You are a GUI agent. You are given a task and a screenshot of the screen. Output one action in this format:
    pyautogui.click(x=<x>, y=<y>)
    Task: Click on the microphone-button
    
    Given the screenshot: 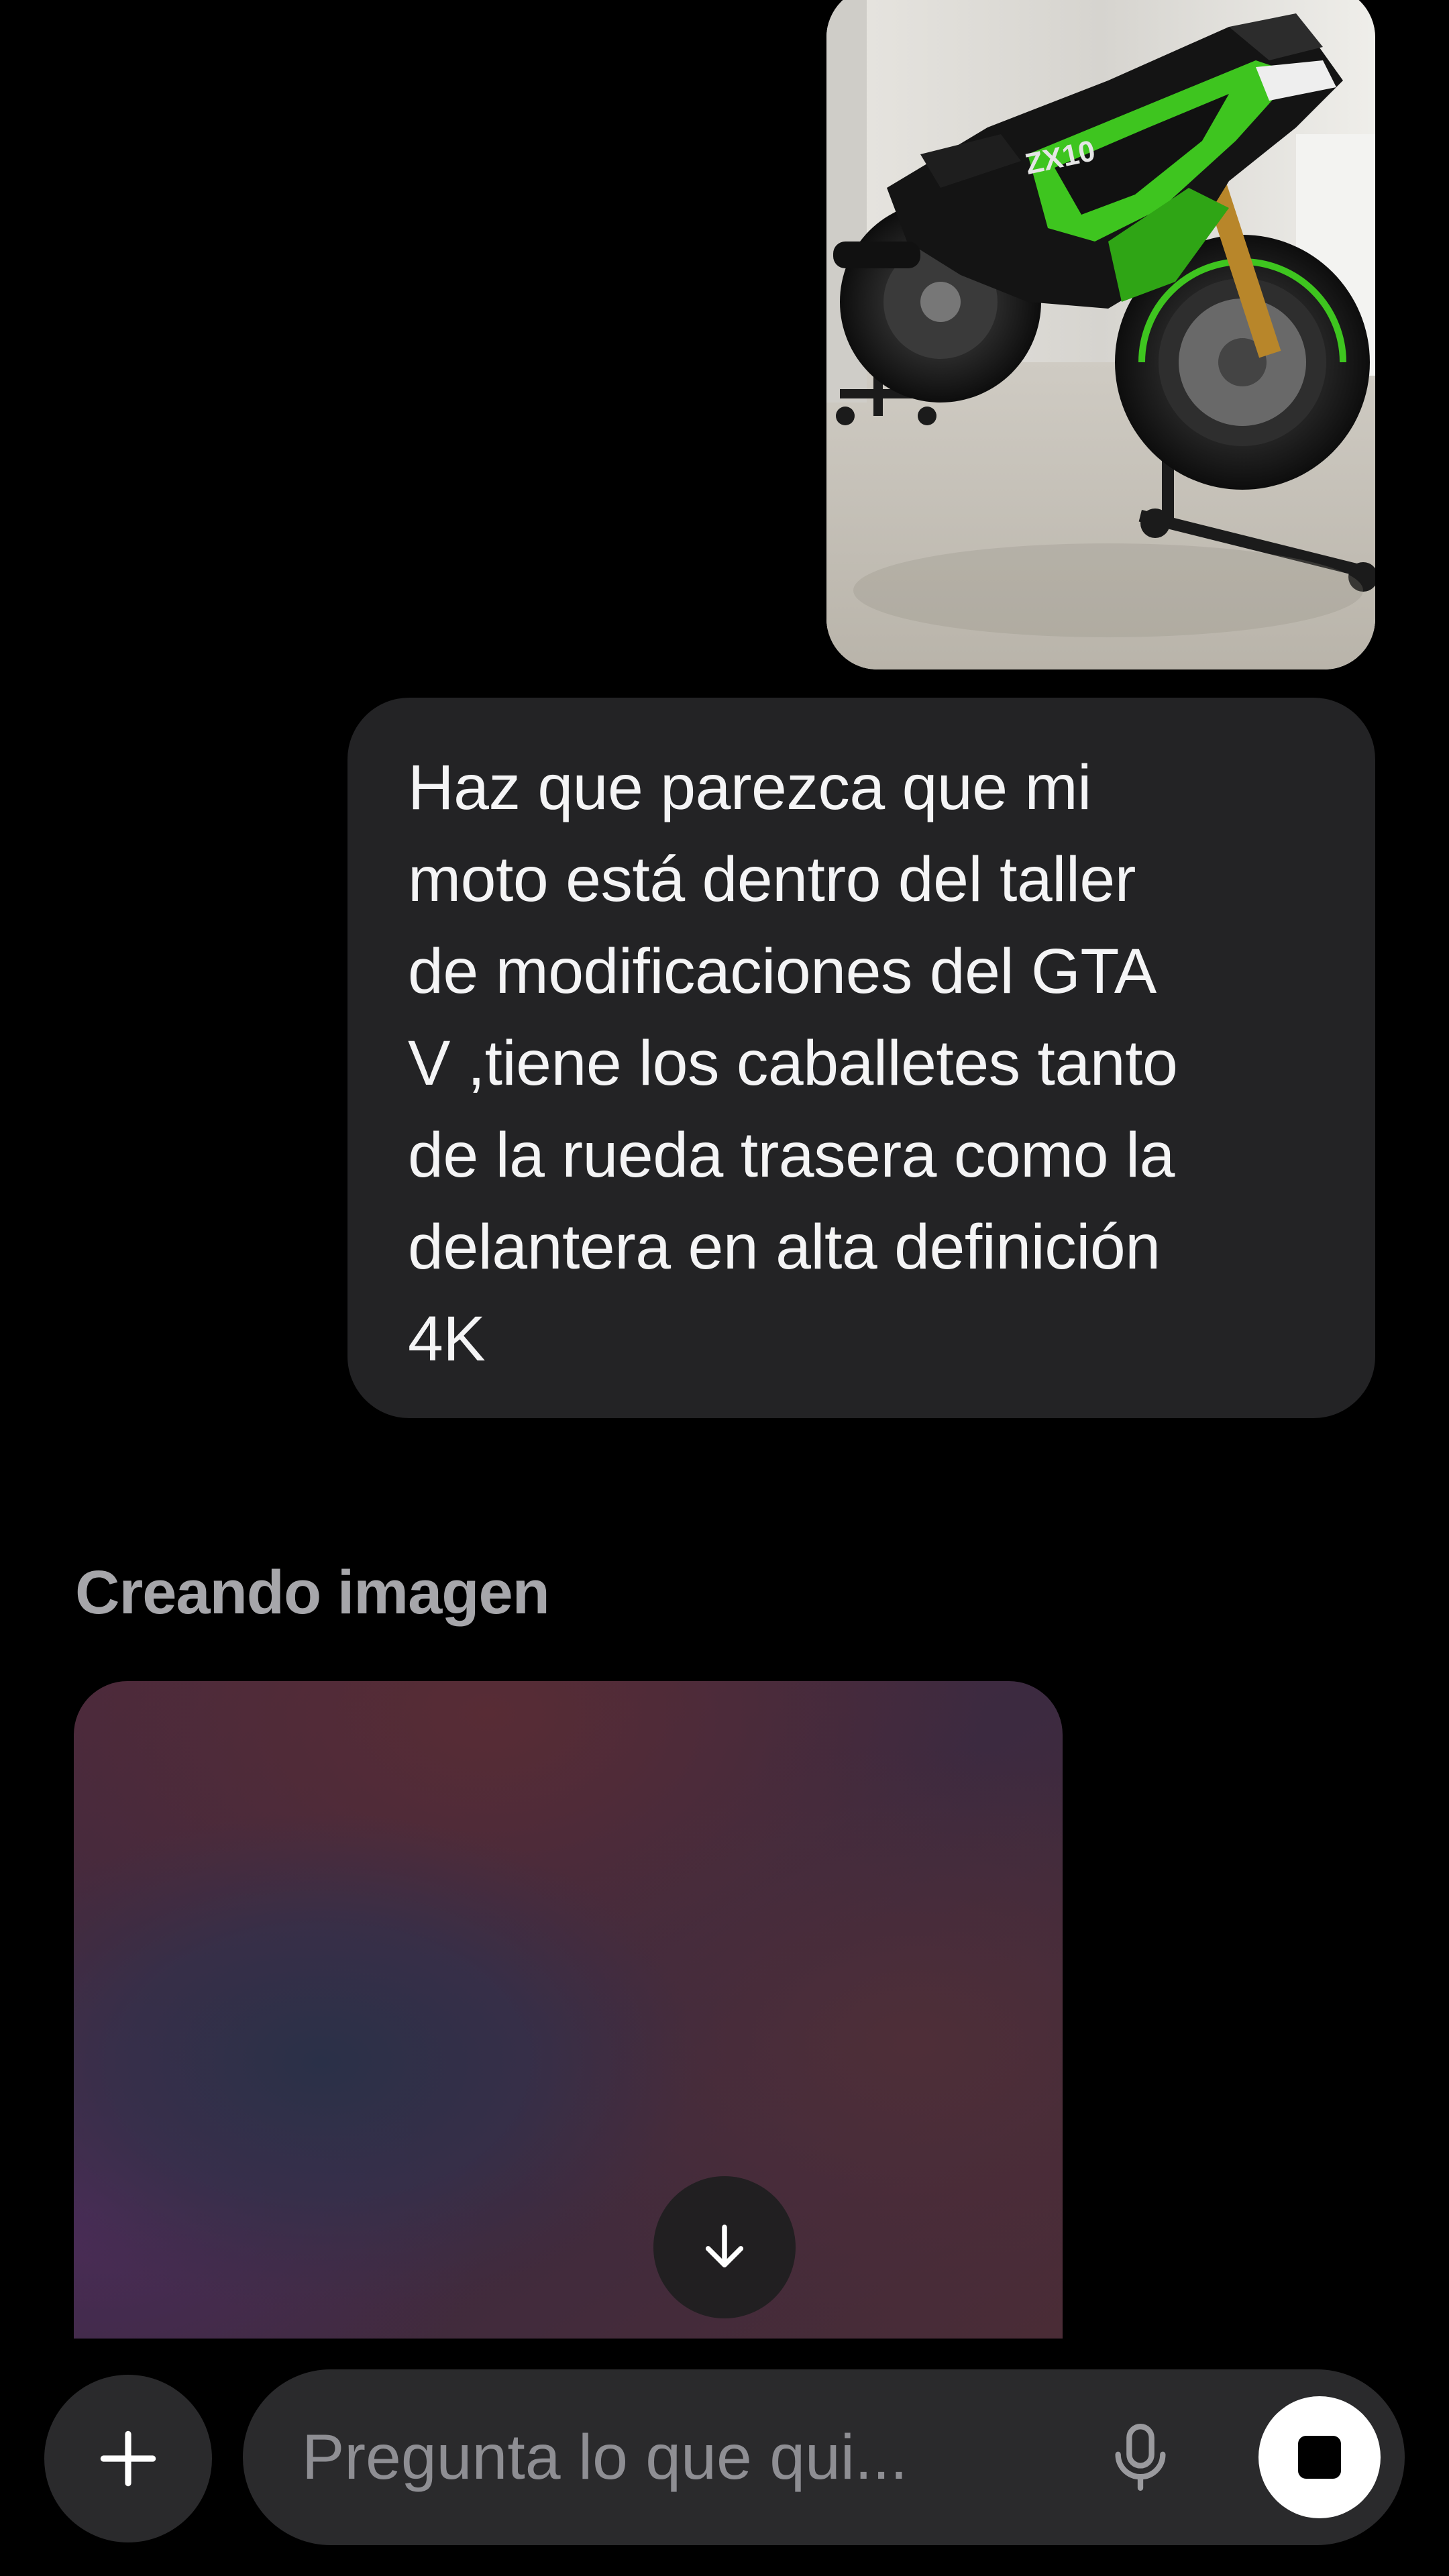 What is the action you would take?
    pyautogui.click(x=1140, y=2457)
    